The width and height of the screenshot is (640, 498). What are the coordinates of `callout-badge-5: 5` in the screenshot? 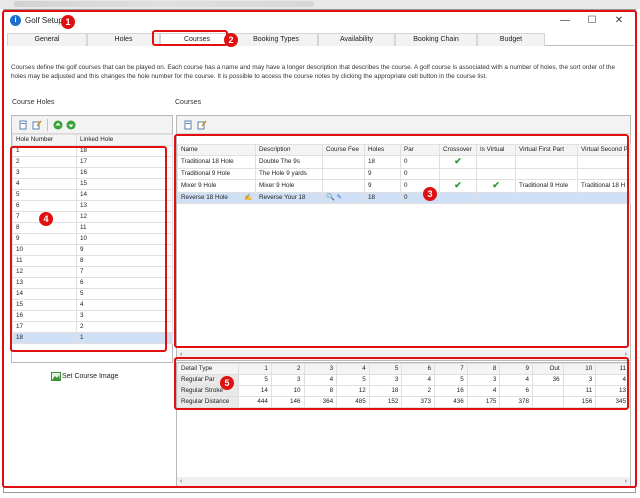 It's located at (227, 383).